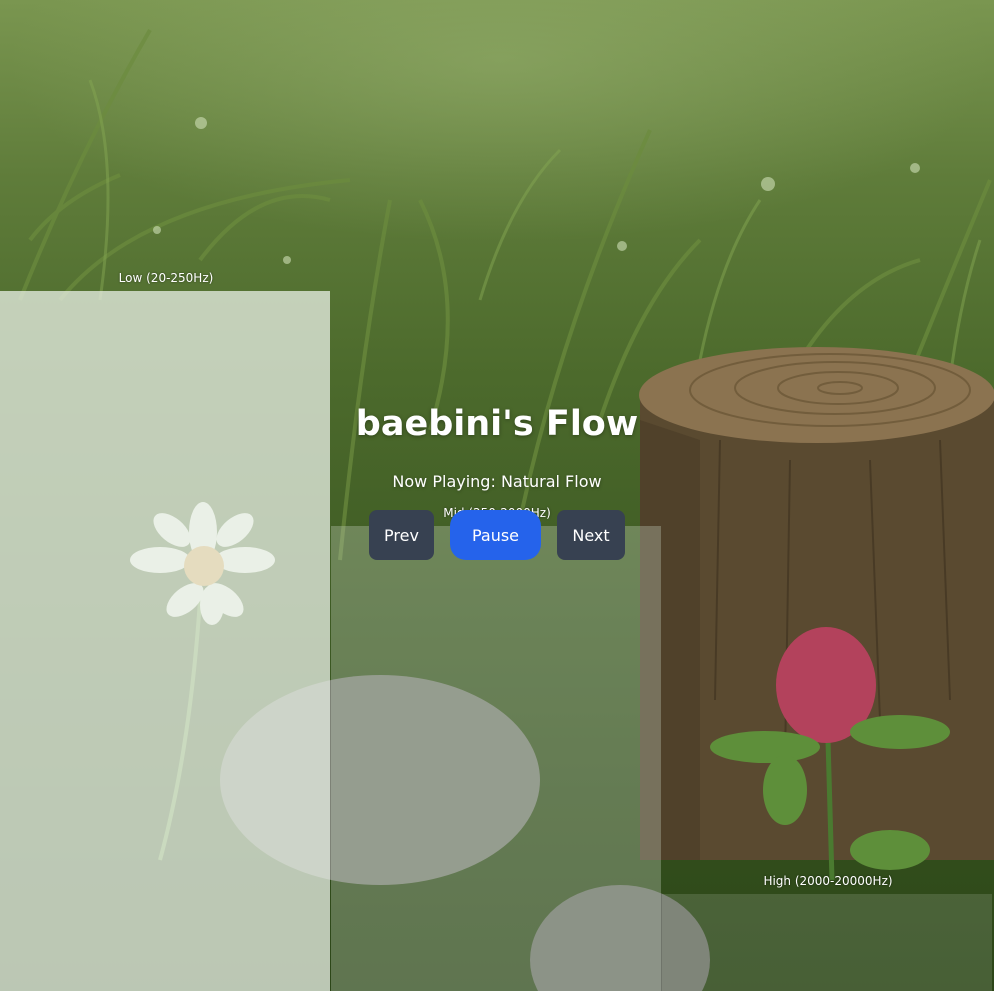 This screenshot has width=994, height=991. I want to click on playback-controls: Prev Pause Next, so click(497, 535).